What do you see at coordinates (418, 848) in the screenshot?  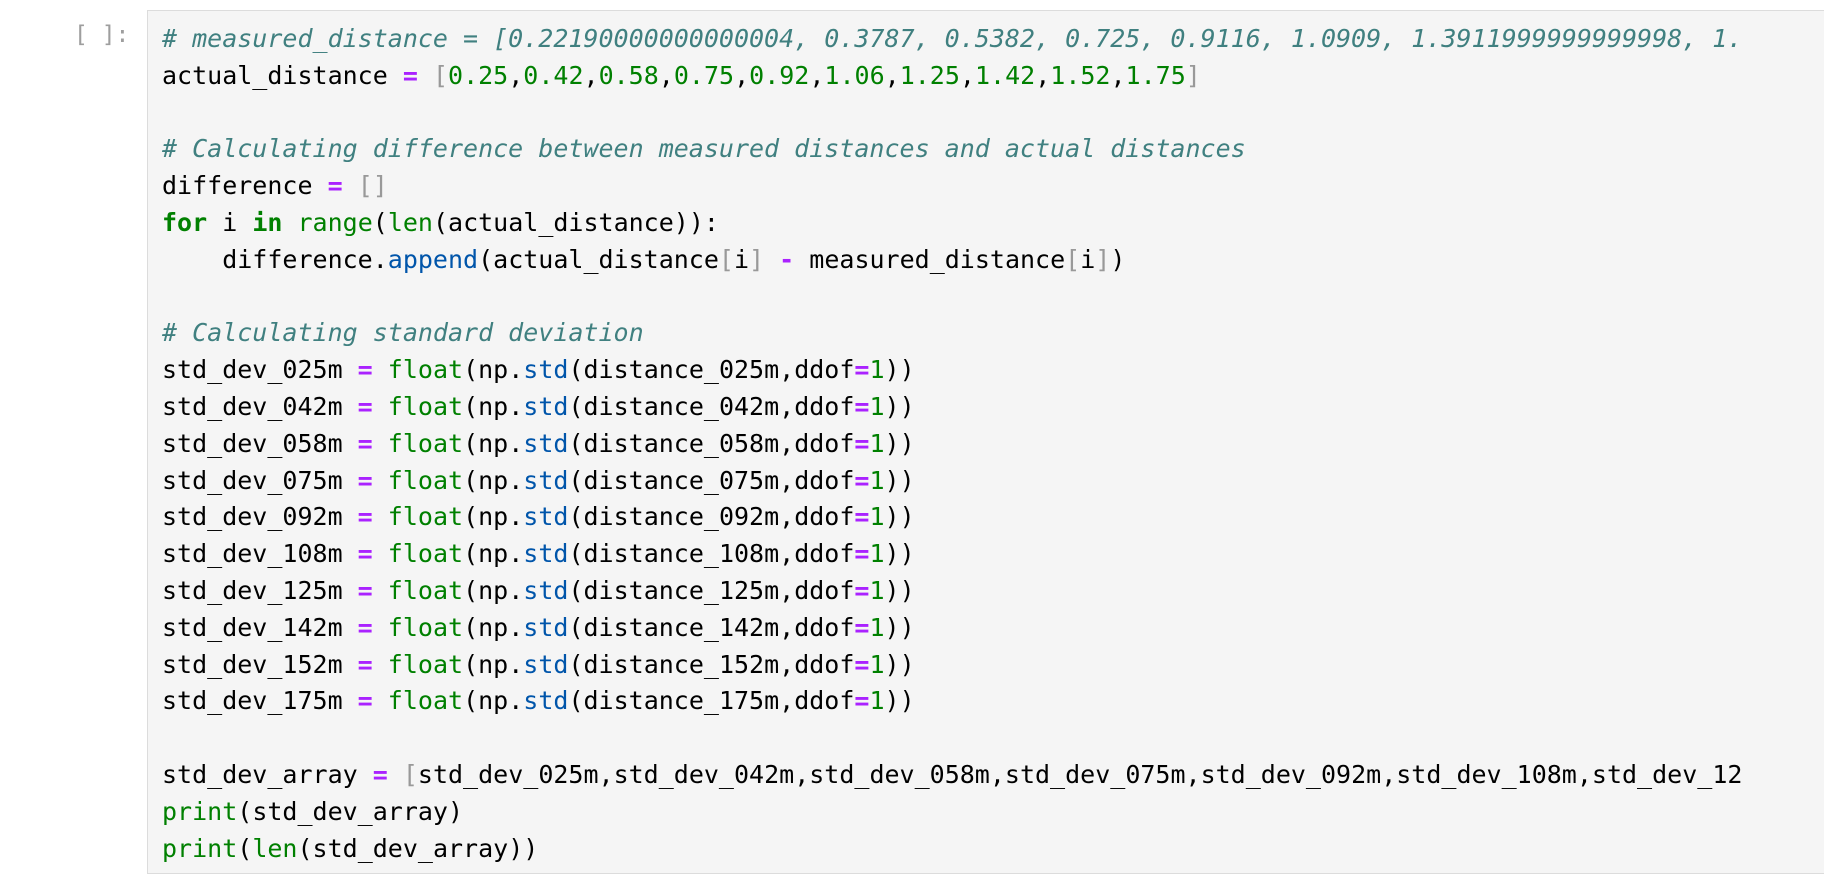 I see `code-token: (std_dev_array))` at bounding box center [418, 848].